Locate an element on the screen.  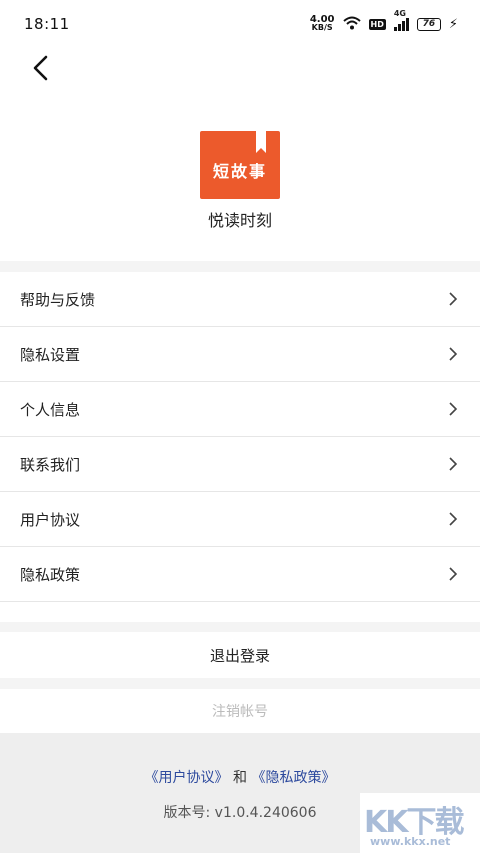
menu-item-label: 联系我们 is located at coordinates (50, 464).